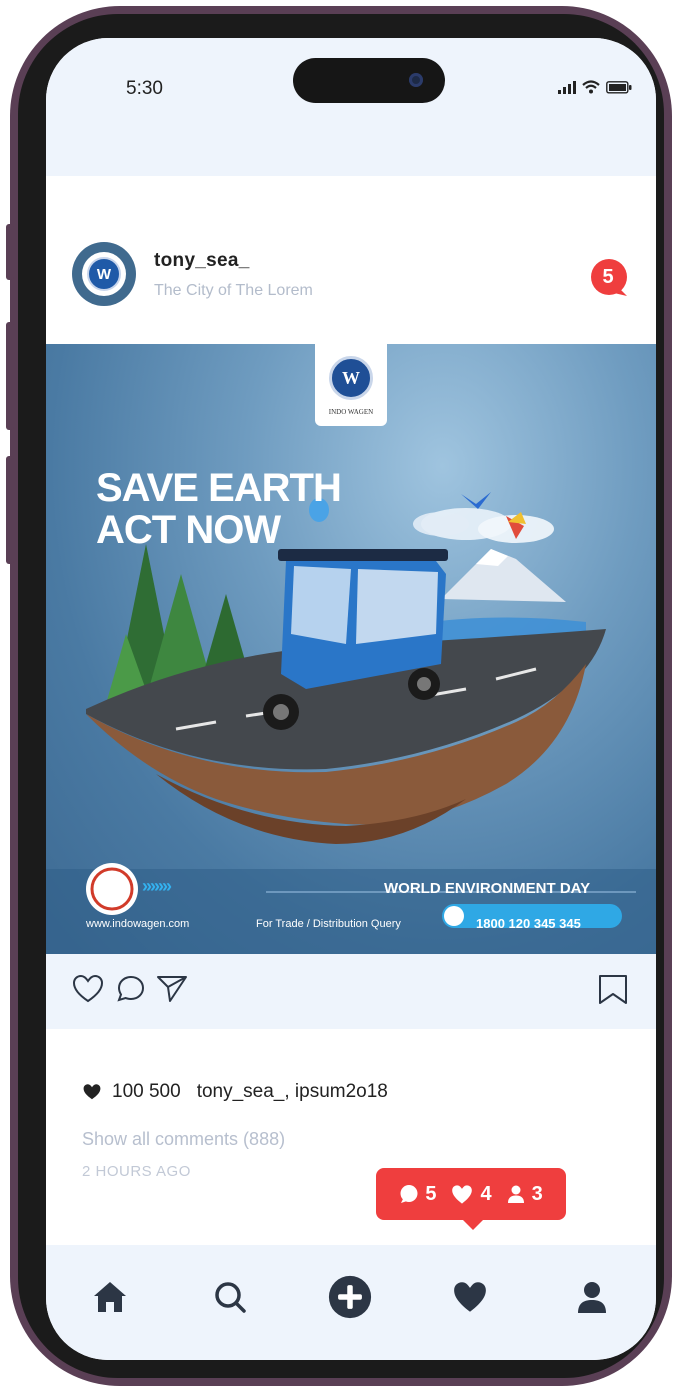 This screenshot has width=683, height=1390. I want to click on tab-search, so click(230, 1297).